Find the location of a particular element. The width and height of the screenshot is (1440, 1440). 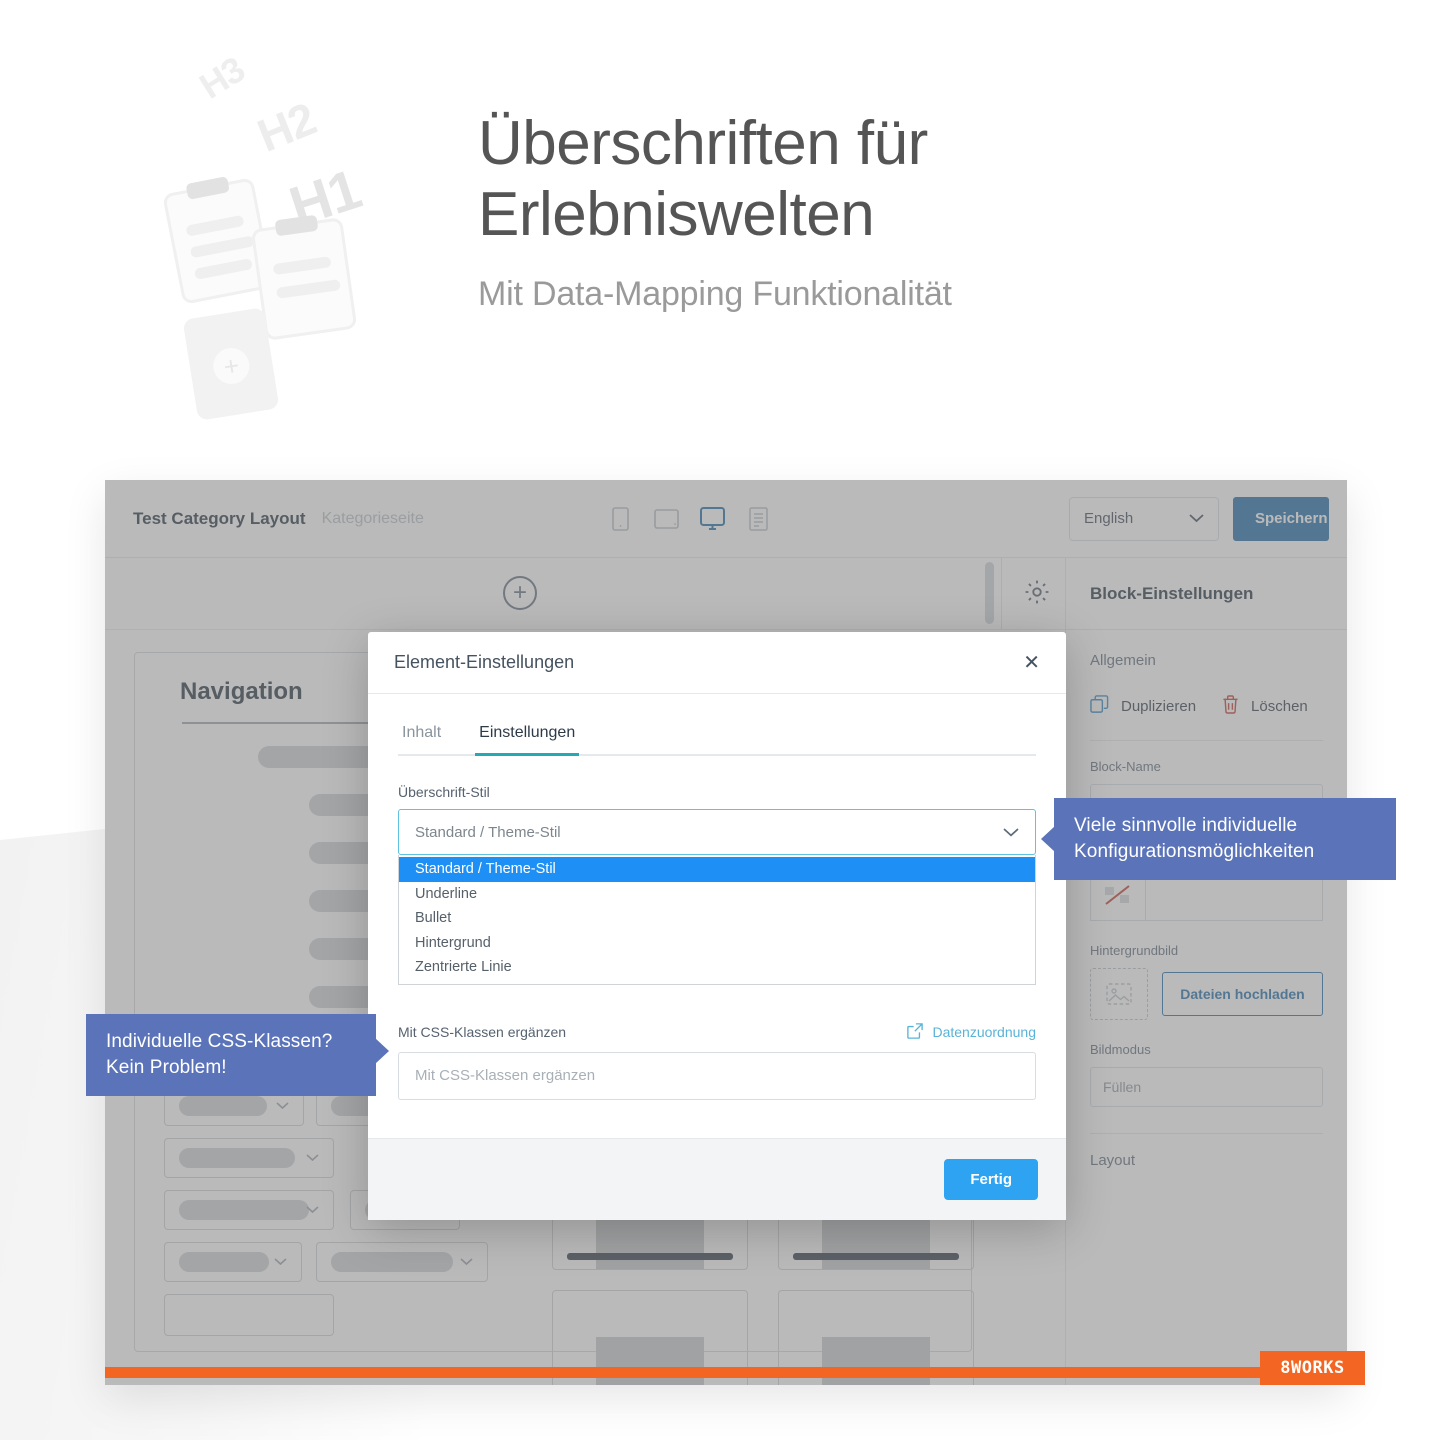

topbar-right-group: English Speichern is located at coordinates (1199, 518).